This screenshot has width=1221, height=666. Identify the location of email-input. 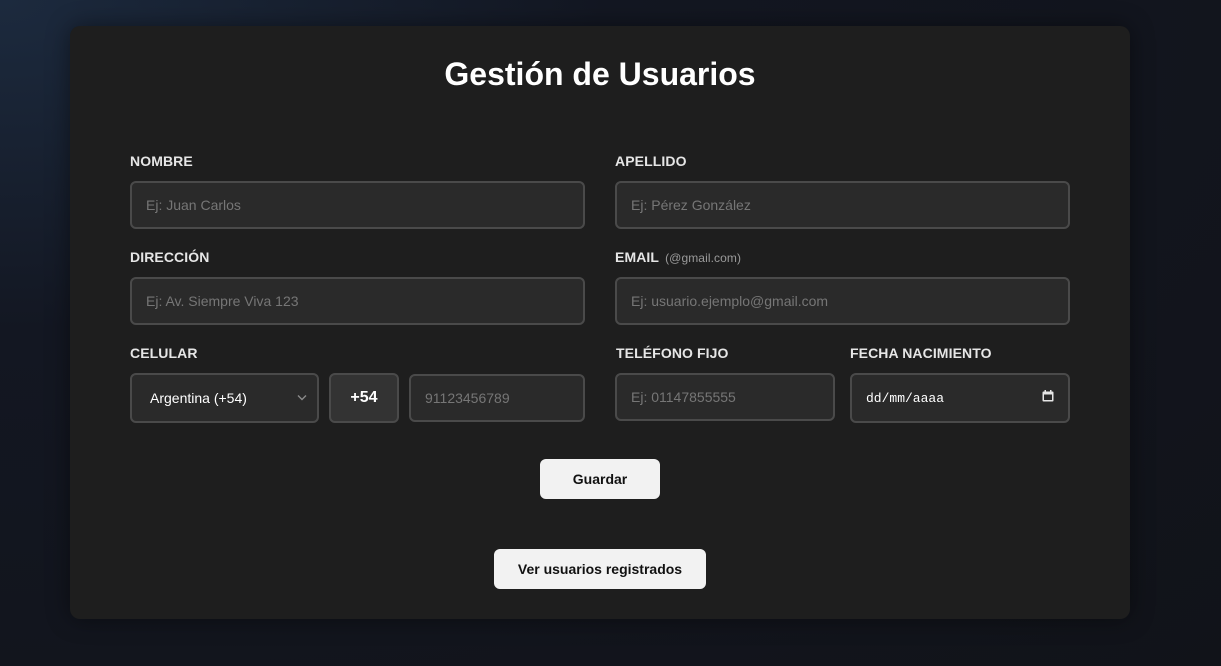
(842, 301).